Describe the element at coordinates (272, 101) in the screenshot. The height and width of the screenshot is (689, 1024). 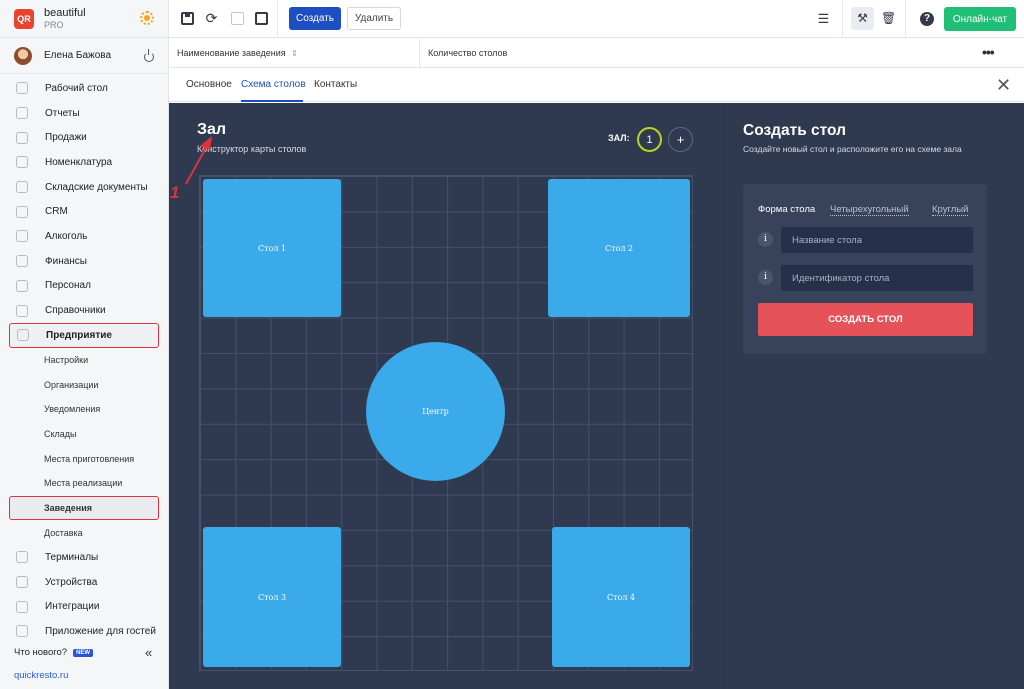
I see `active-tab-indicator` at that location.